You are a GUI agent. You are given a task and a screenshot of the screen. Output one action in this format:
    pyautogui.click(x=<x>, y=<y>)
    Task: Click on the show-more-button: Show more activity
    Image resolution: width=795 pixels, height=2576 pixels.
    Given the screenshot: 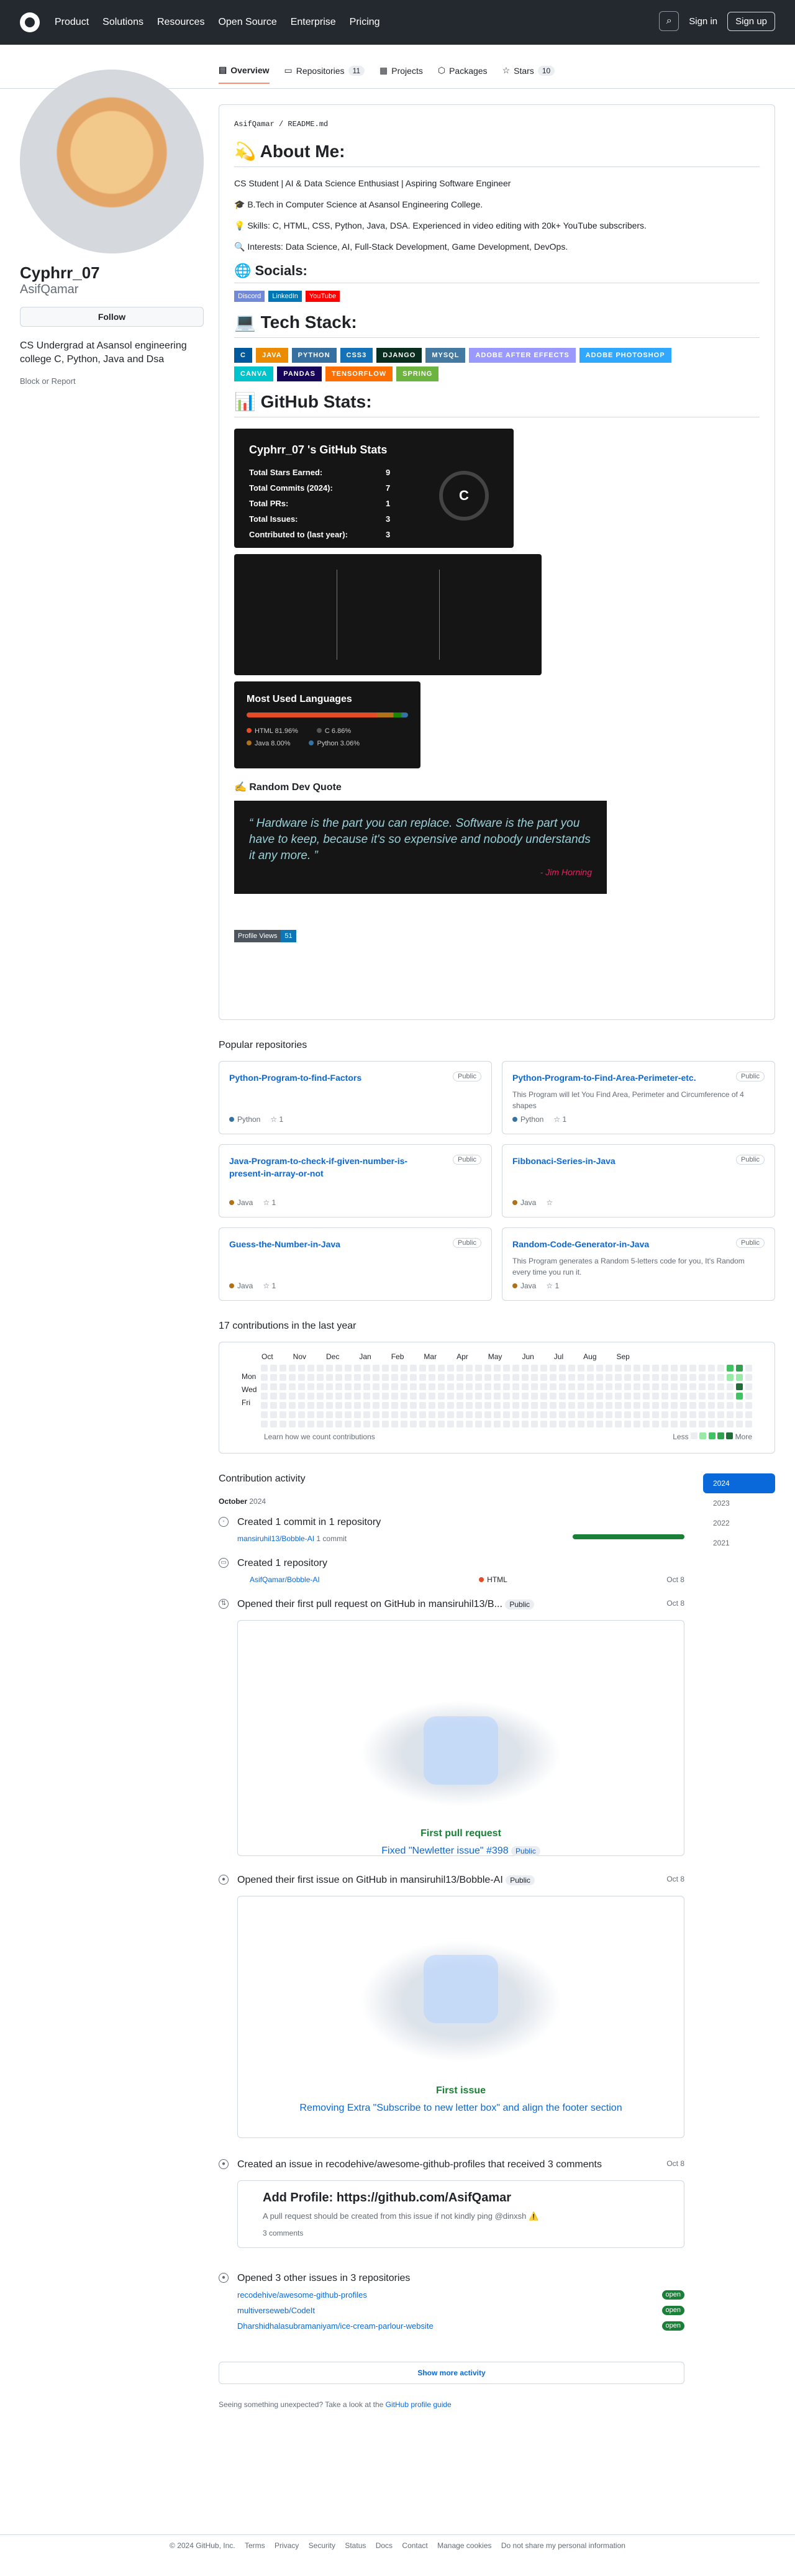 What is the action you would take?
    pyautogui.click(x=452, y=2373)
    